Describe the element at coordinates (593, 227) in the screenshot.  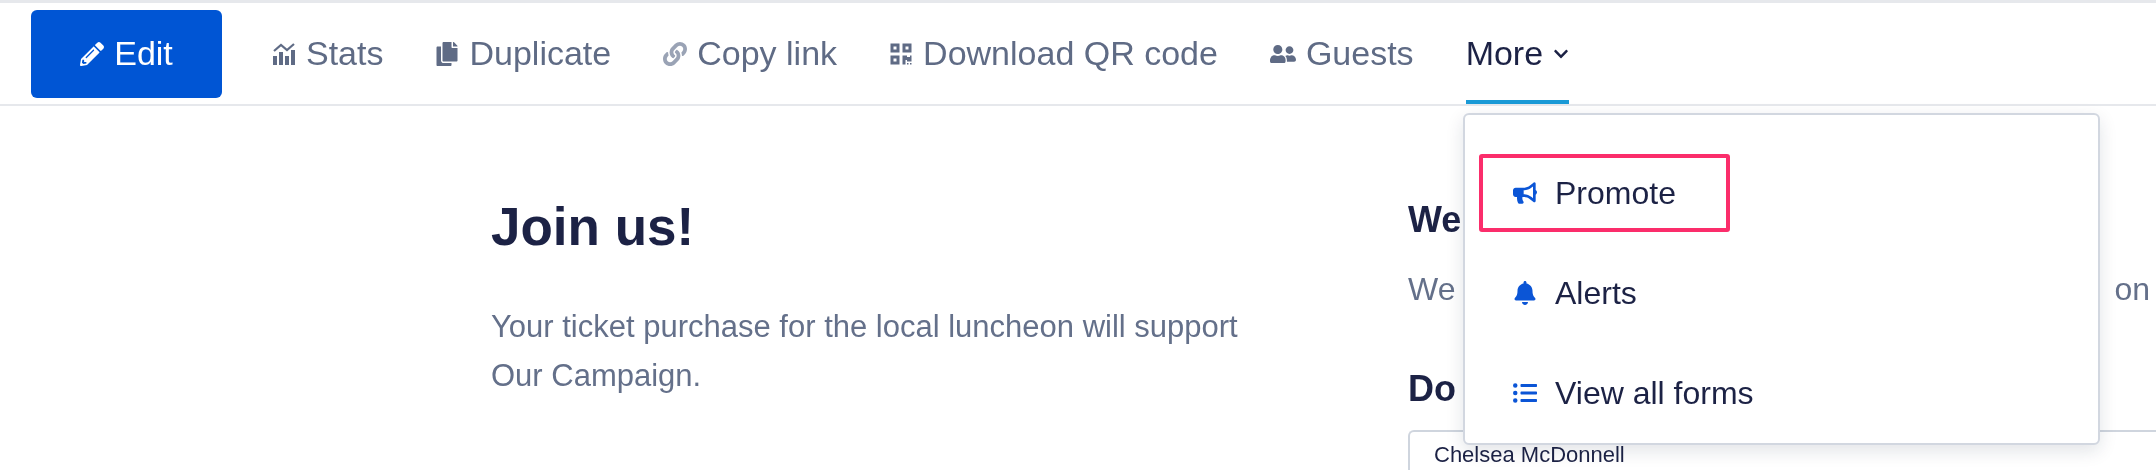
I see `form-title: Join us!` at that location.